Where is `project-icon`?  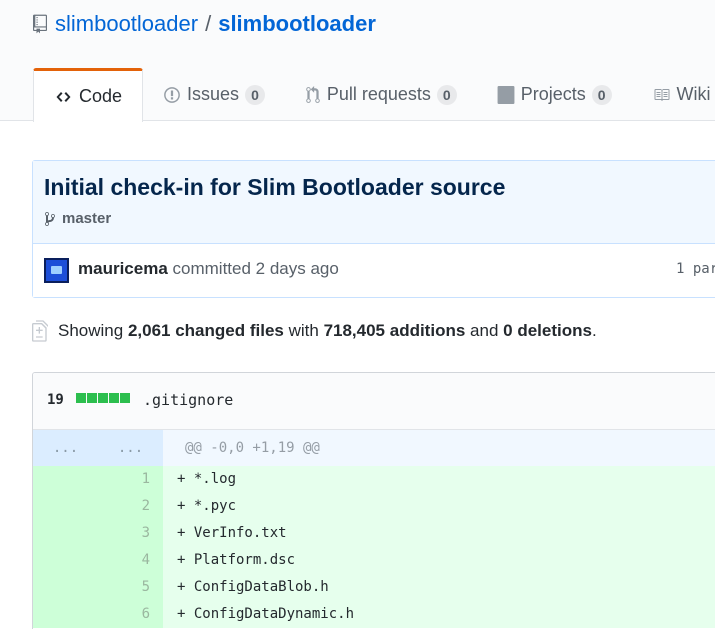 project-icon is located at coordinates (506, 94).